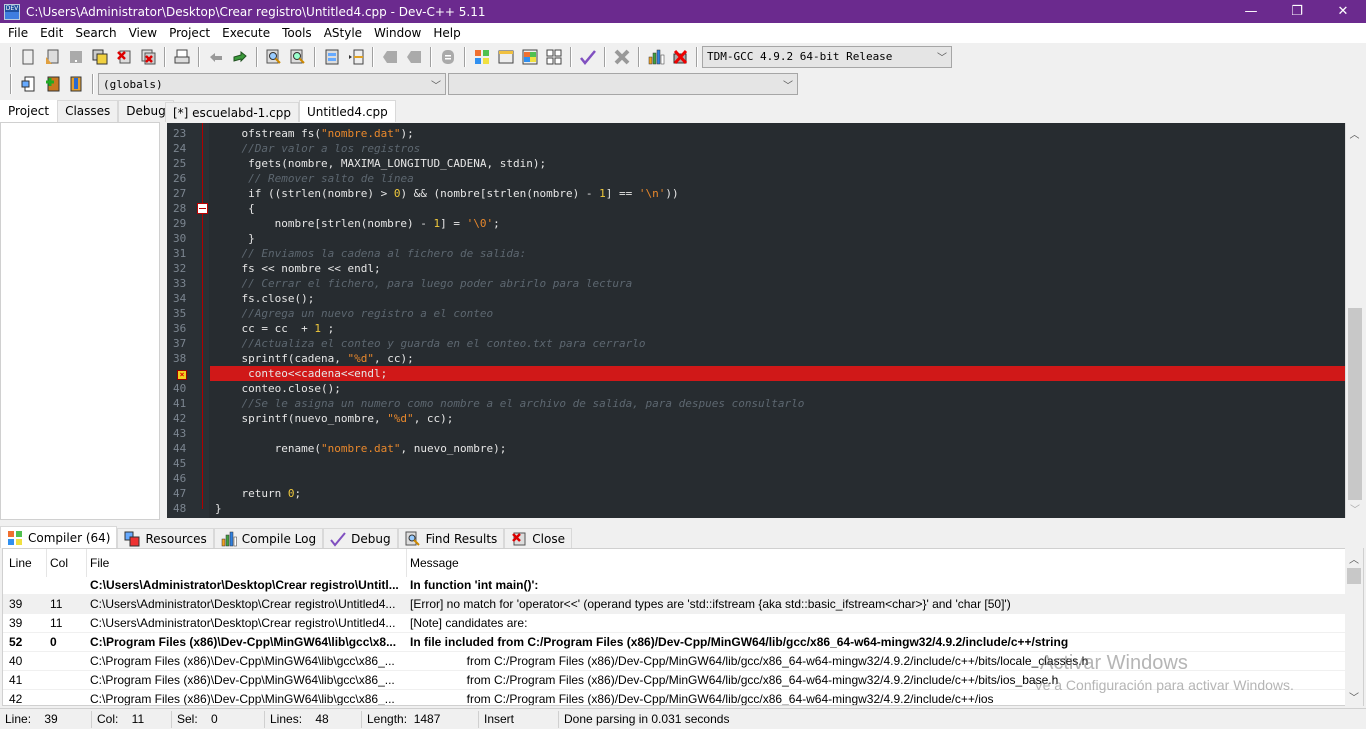  I want to click on editor-scroll-thumb, so click(1355, 404).